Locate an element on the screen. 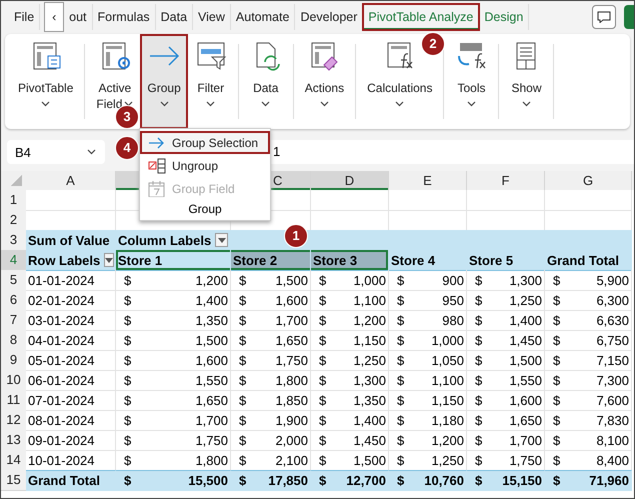 This screenshot has height=499, width=635. amount: 1,350 is located at coordinates (211, 320).